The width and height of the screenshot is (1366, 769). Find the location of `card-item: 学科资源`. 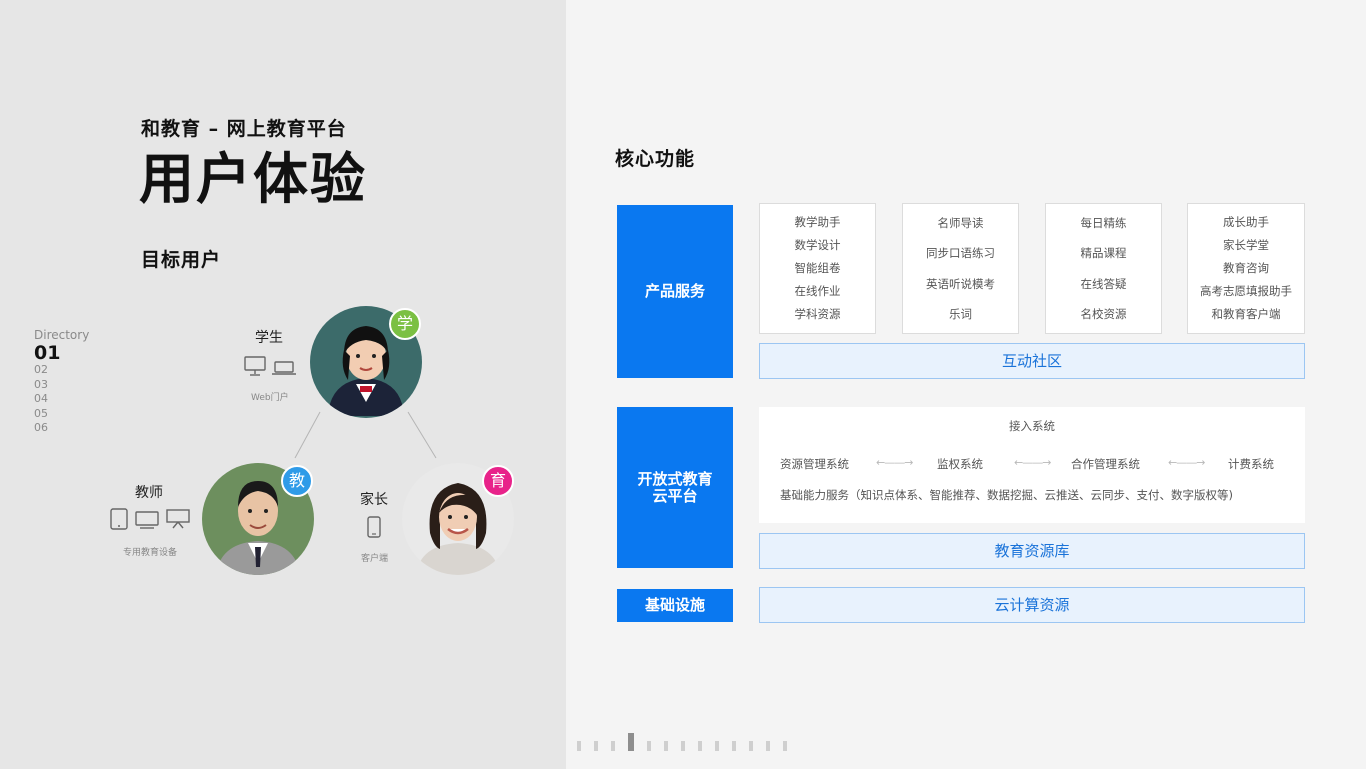

card-item: 学科资源 is located at coordinates (817, 314).